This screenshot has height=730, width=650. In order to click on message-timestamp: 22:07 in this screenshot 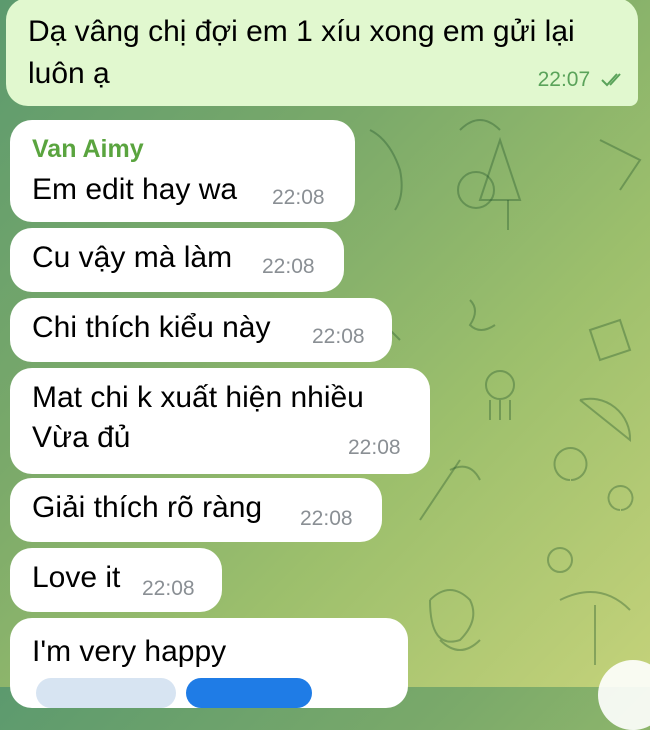, I will do `click(564, 79)`.